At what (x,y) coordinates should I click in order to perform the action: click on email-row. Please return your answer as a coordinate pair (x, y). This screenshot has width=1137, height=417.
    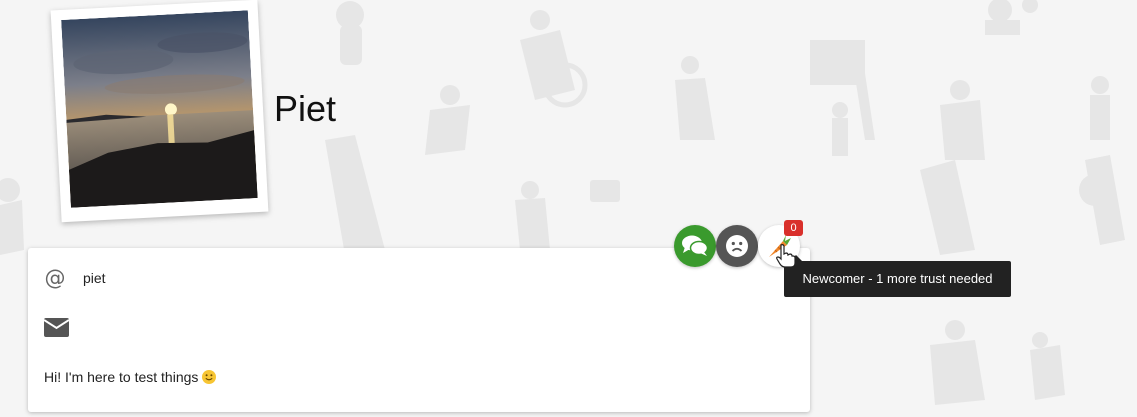
    Looking at the image, I should click on (56, 329).